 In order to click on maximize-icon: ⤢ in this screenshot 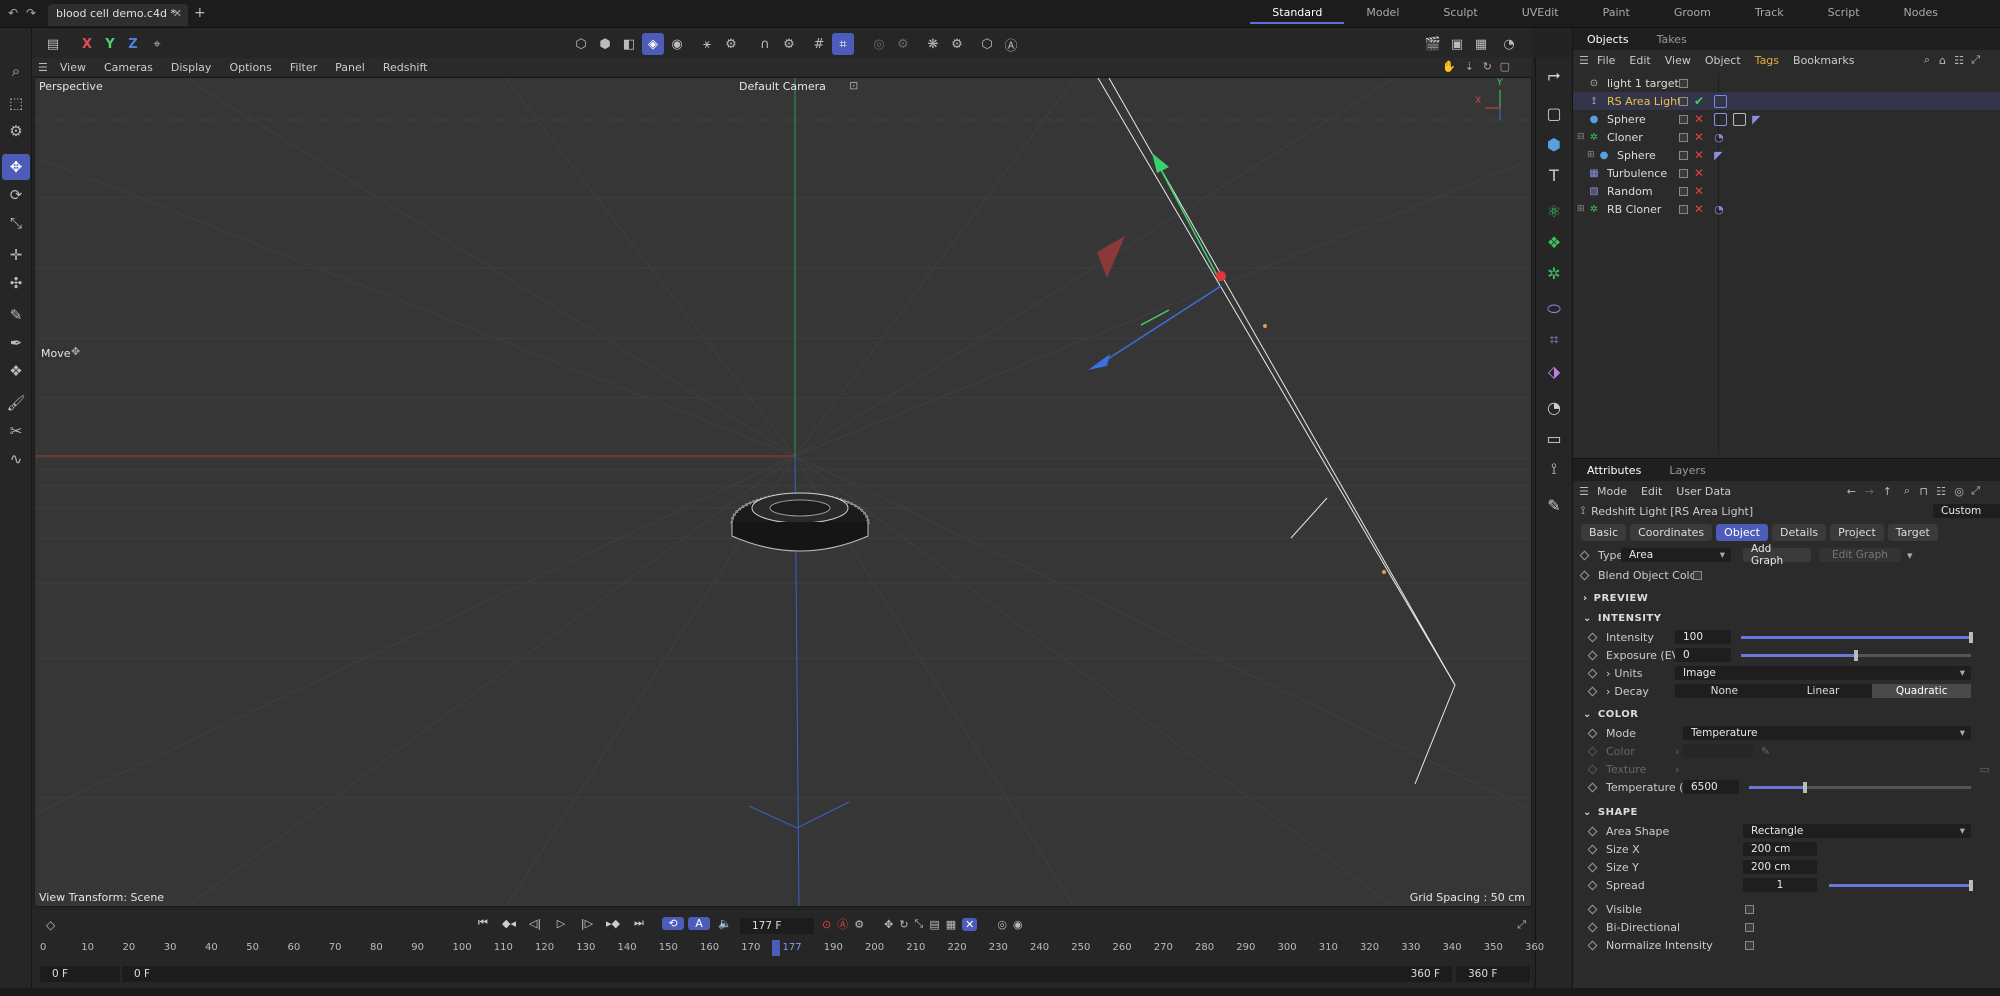, I will do `click(1975, 60)`.